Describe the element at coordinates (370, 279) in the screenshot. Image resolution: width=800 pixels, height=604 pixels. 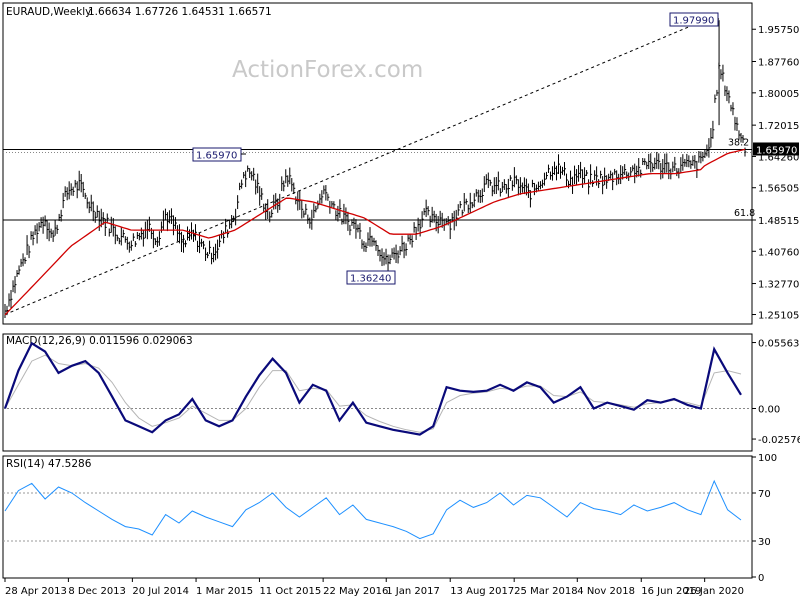
I see `price-annotation-label: 1.36240` at that location.